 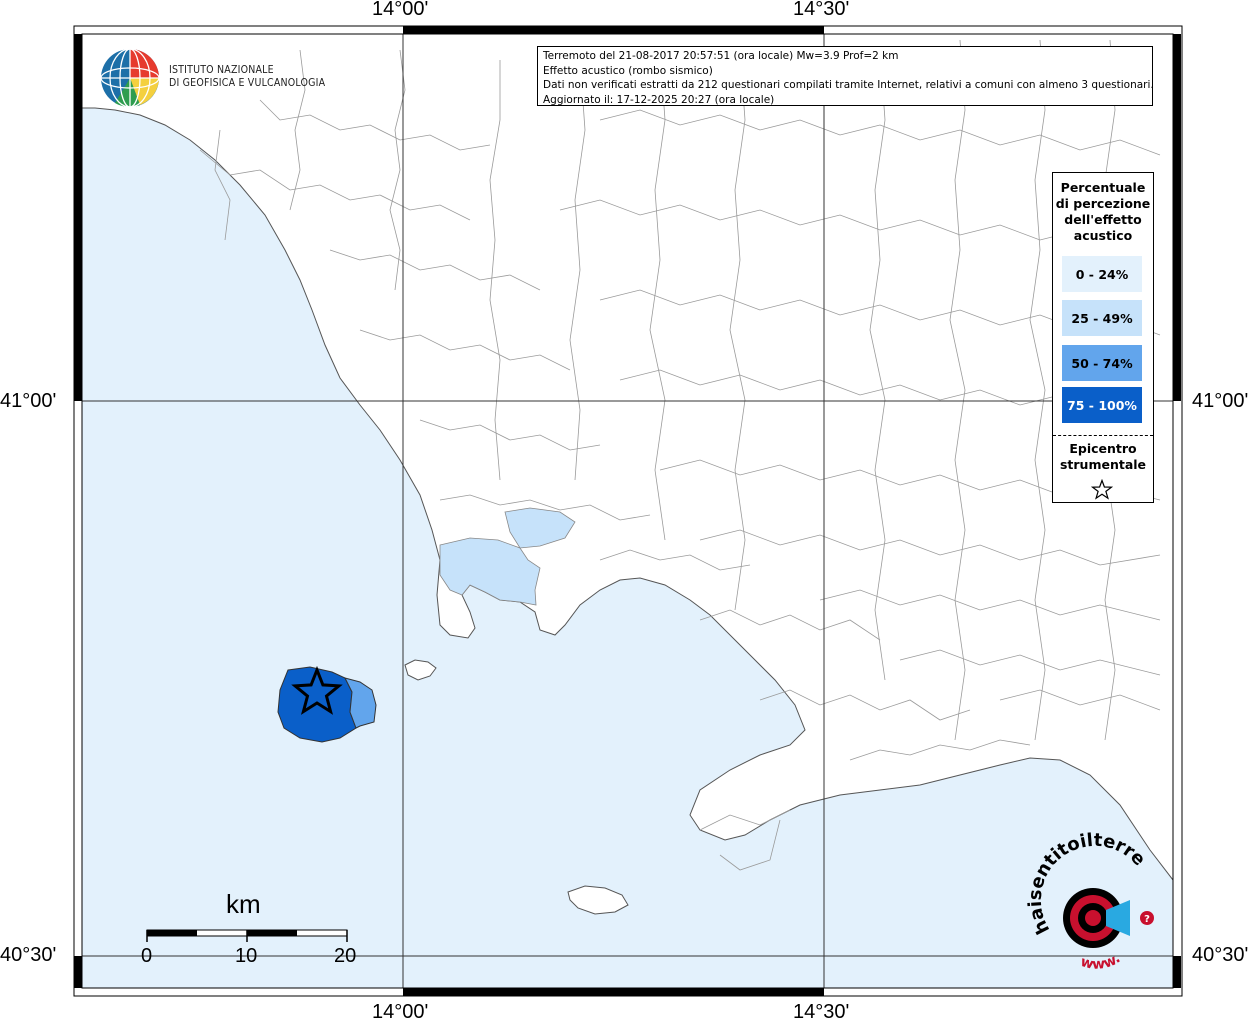 What do you see at coordinates (246, 956) in the screenshot?
I see `scale-bar-tick-10: 10` at bounding box center [246, 956].